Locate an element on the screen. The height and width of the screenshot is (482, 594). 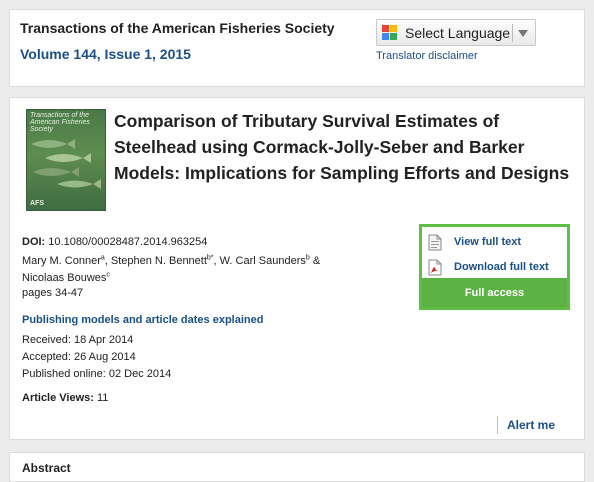
page-range: pages 34-47 is located at coordinates (53, 293).